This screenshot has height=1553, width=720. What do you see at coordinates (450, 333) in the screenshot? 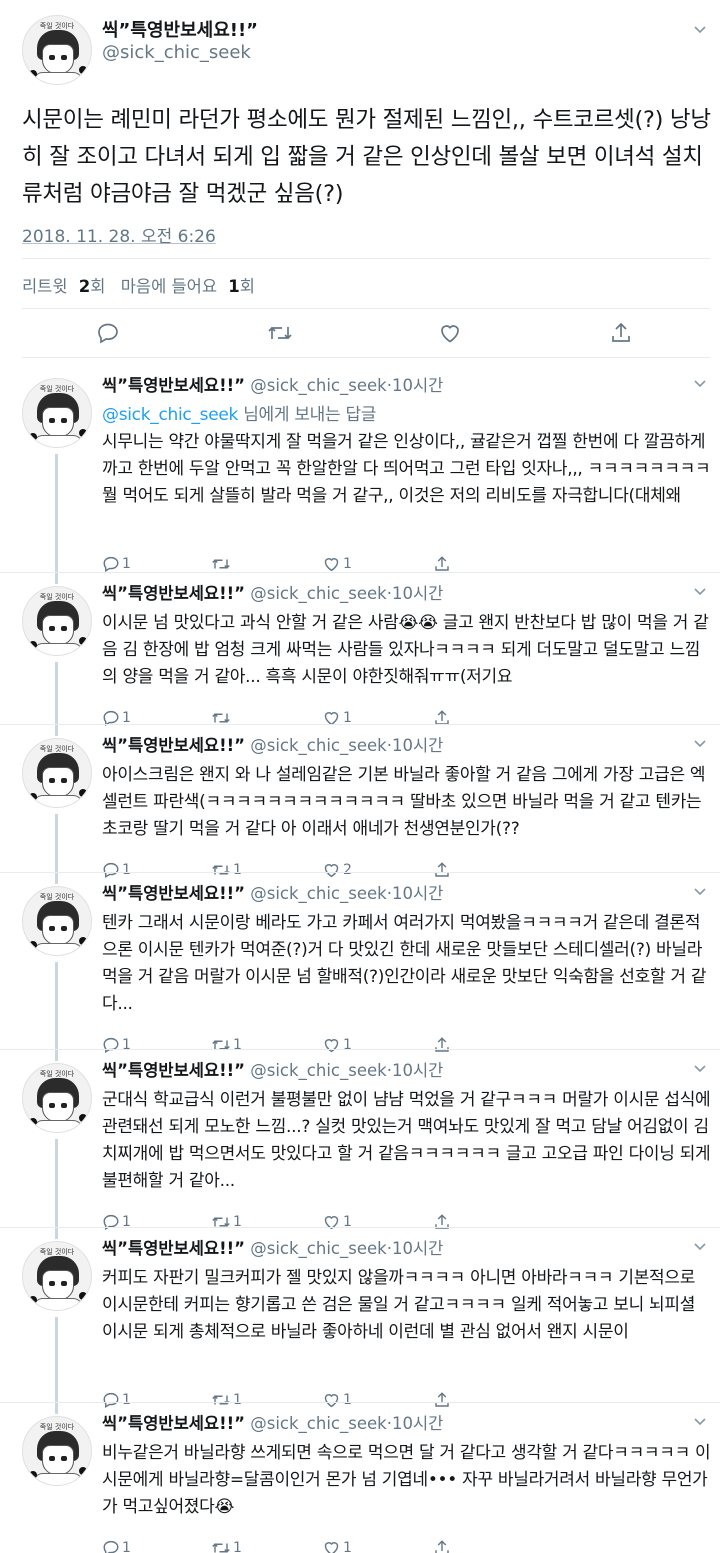
I see `like-button` at bounding box center [450, 333].